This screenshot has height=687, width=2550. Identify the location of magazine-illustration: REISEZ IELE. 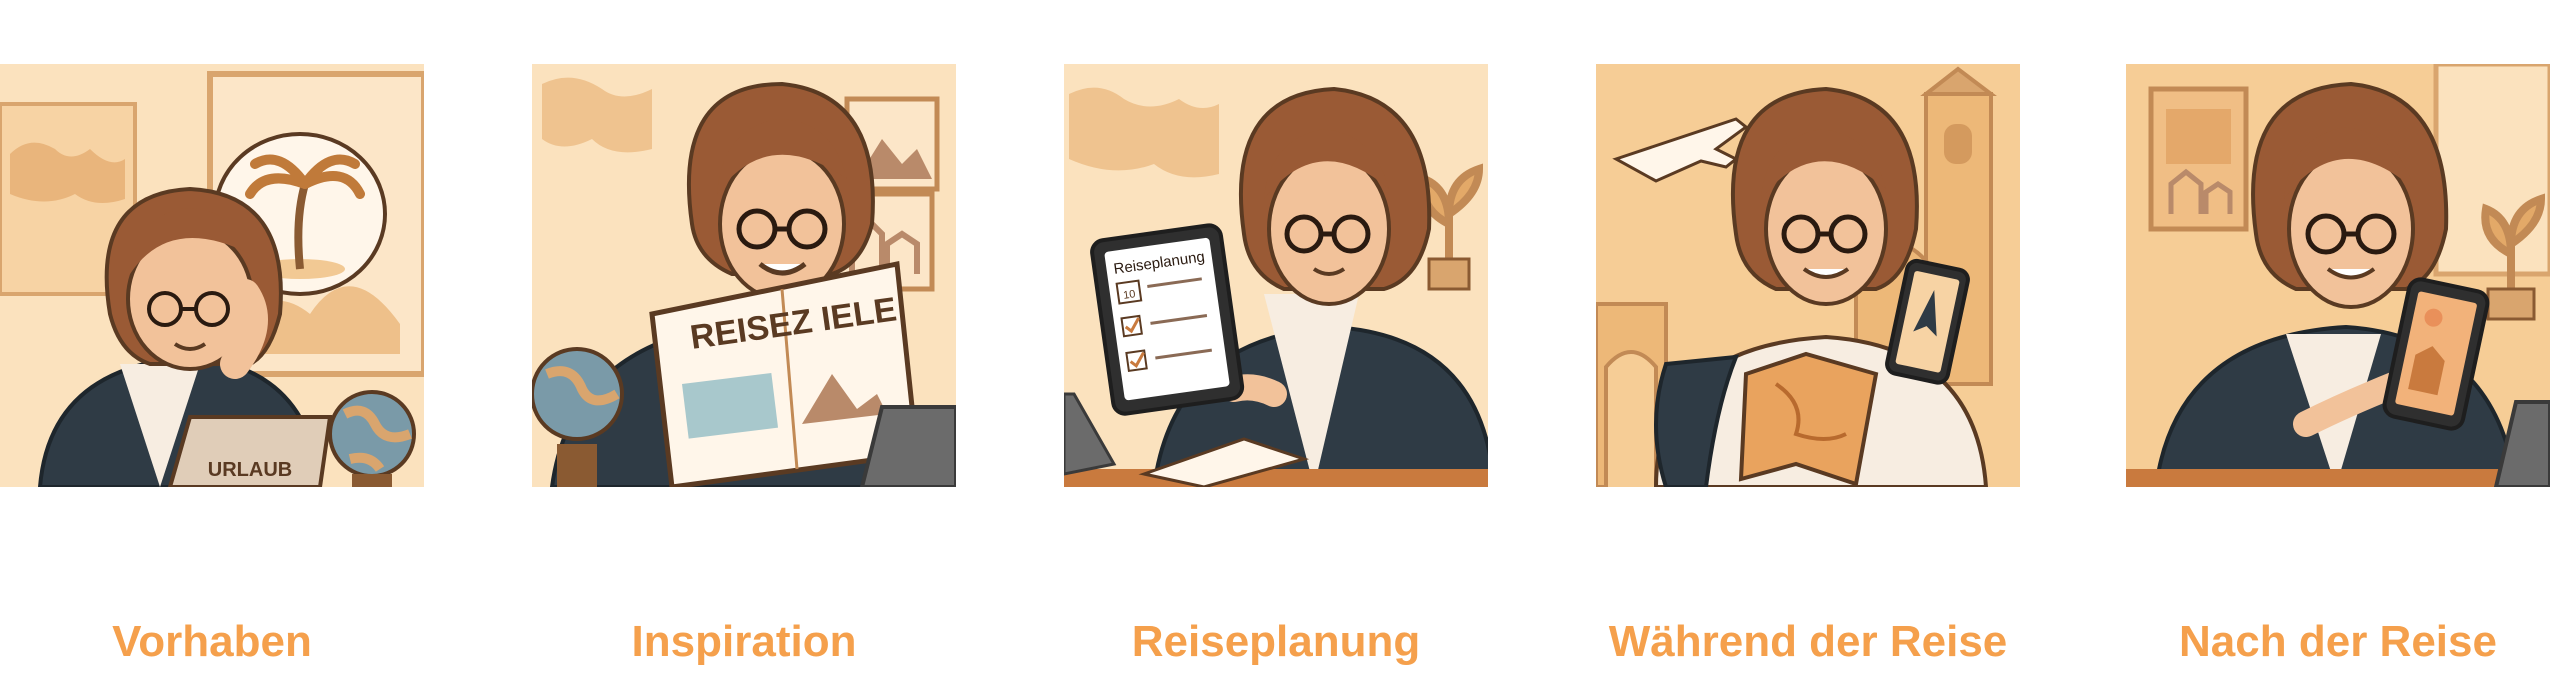
(744, 275).